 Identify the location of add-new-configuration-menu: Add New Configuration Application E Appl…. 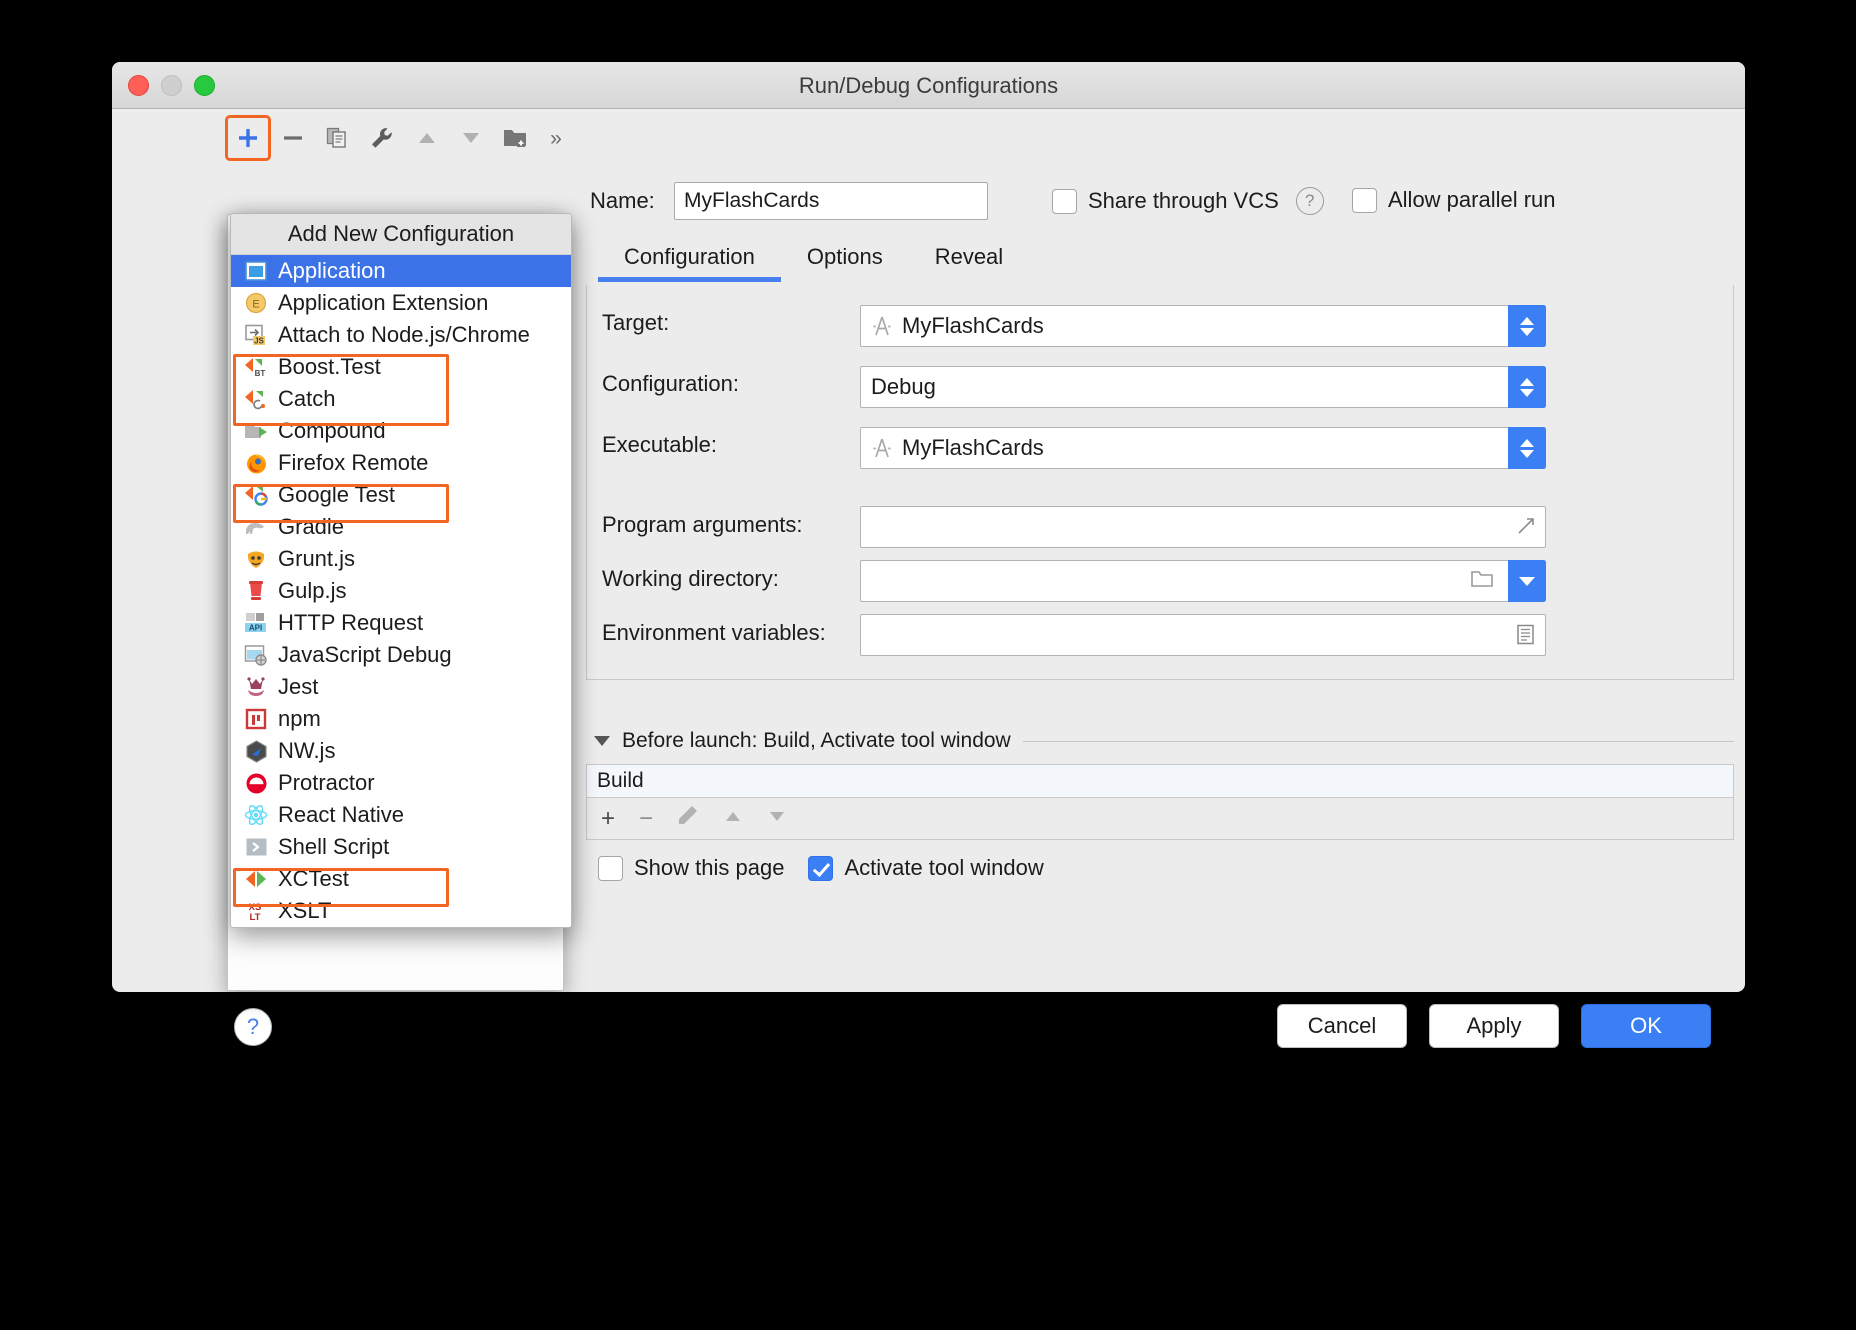
(401, 570).